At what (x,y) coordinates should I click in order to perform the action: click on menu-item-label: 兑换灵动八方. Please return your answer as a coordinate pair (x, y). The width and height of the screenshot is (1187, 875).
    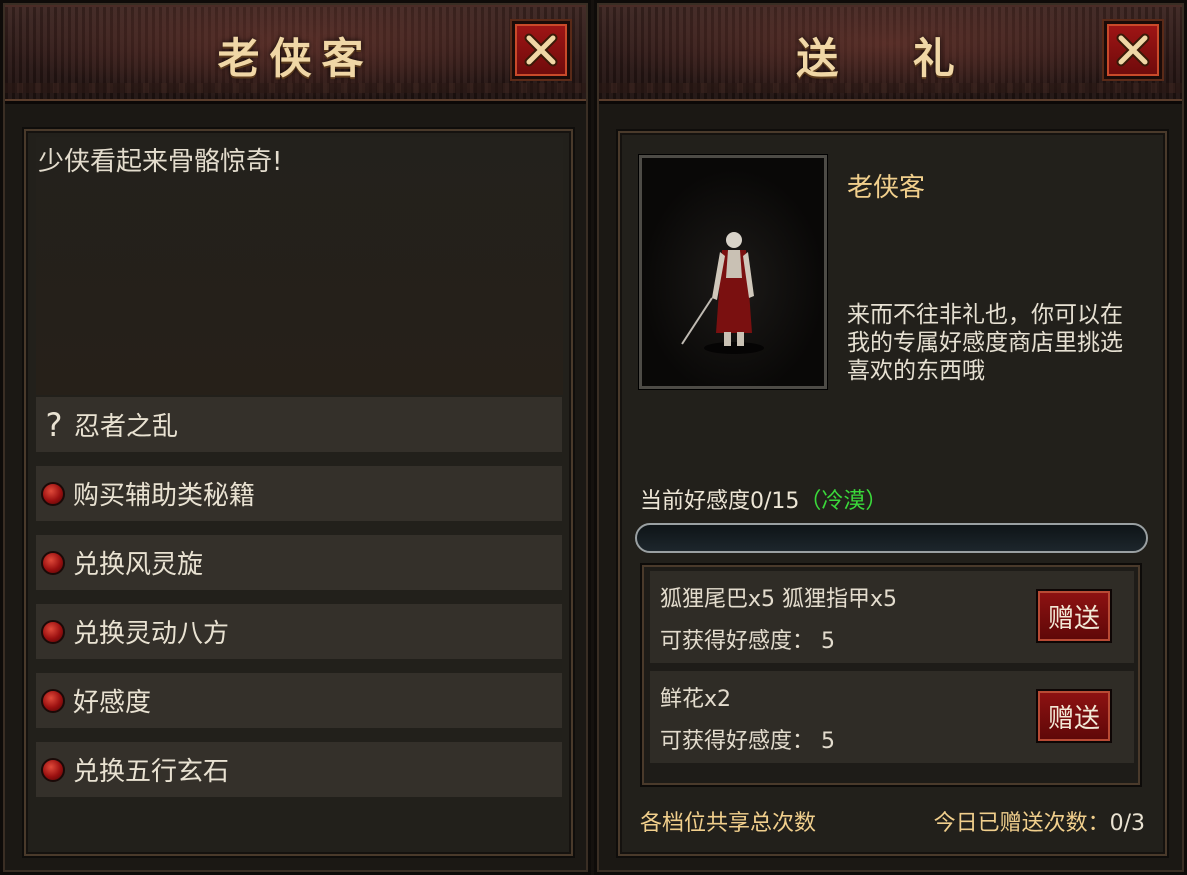
    Looking at the image, I should click on (151, 634).